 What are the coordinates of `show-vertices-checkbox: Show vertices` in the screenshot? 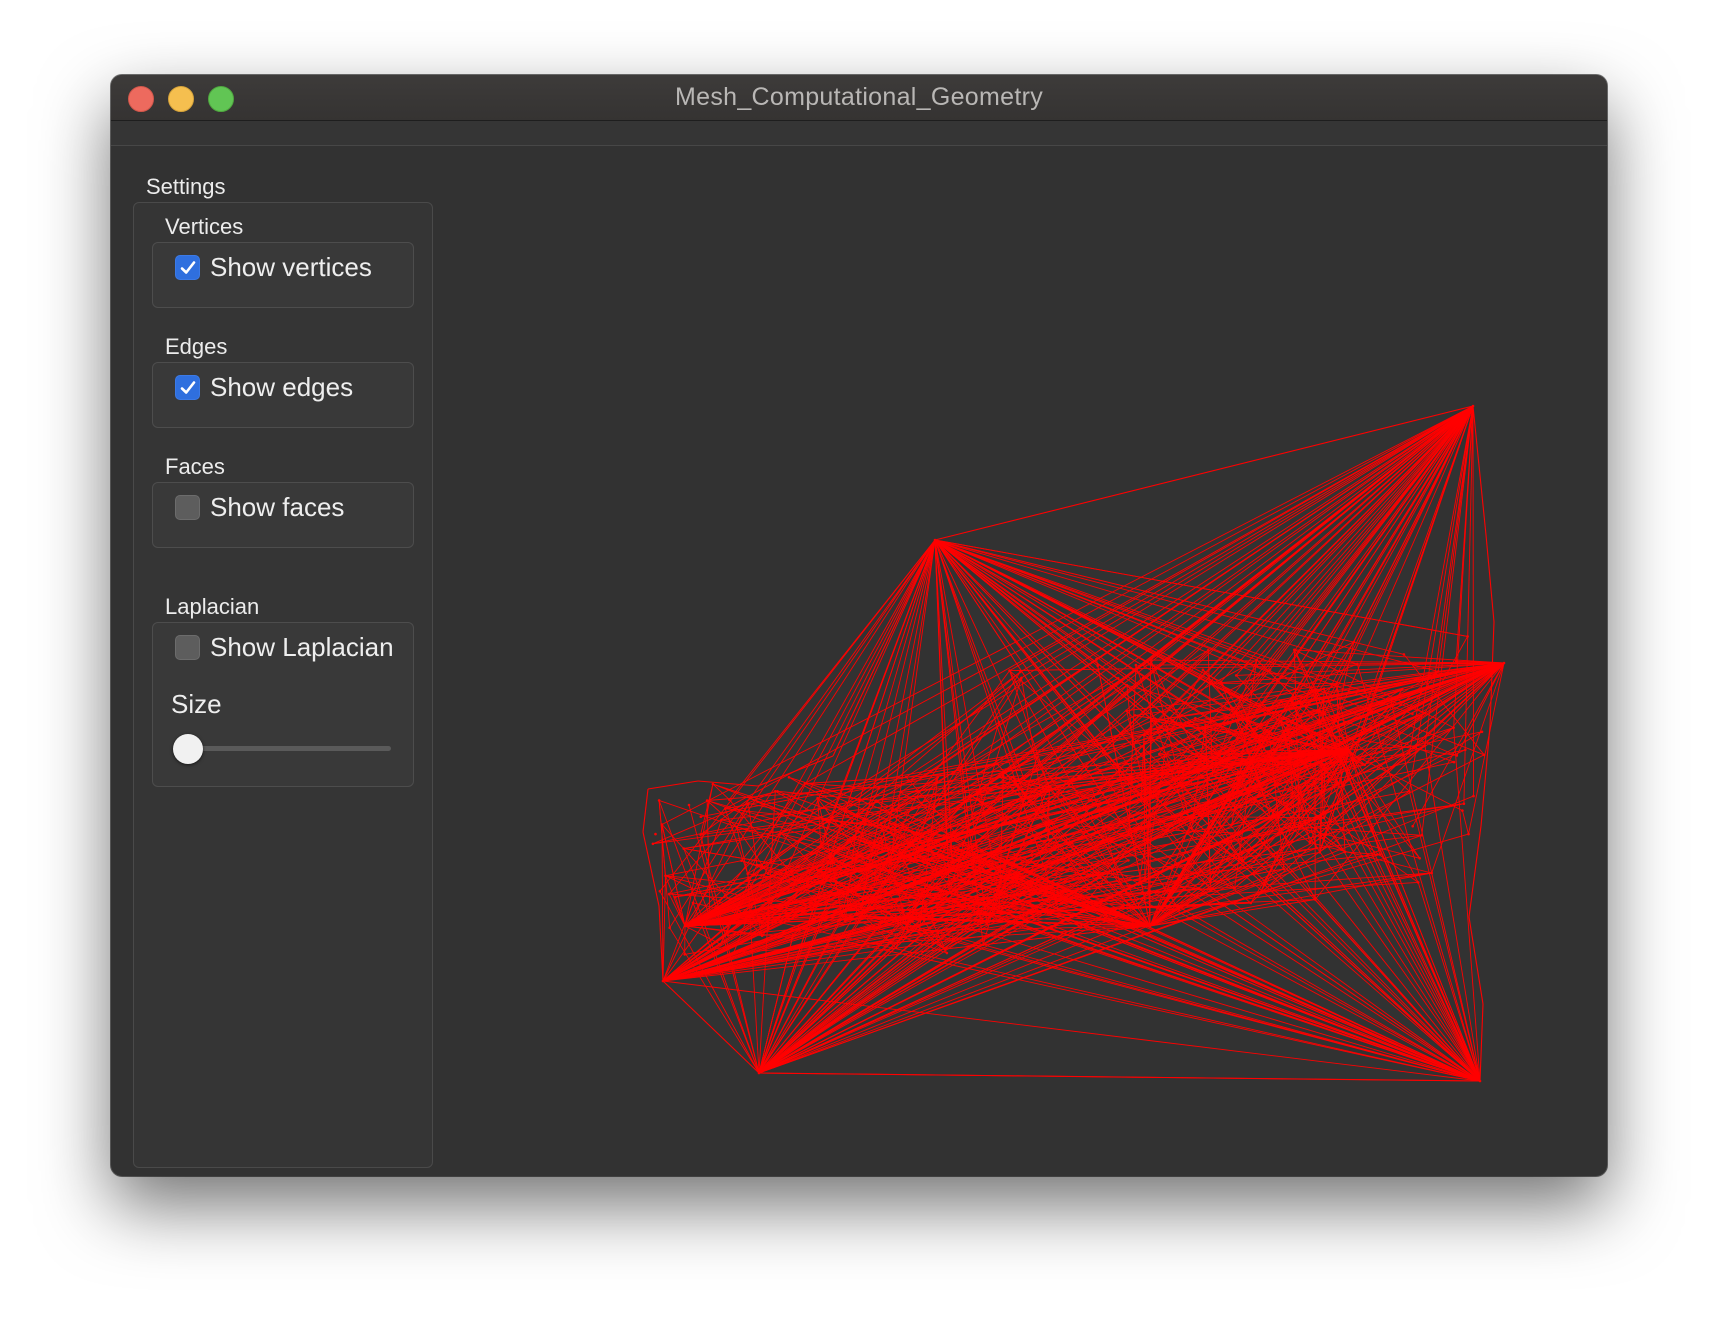 It's located at (273, 267).